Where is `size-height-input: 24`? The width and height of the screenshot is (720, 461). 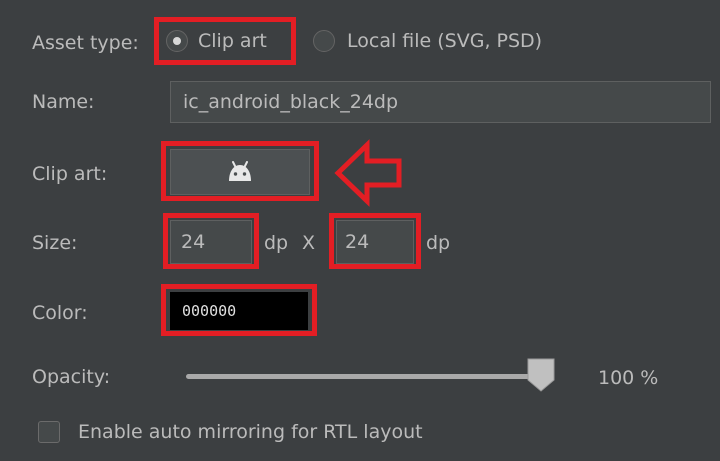 size-height-input: 24 is located at coordinates (375, 242).